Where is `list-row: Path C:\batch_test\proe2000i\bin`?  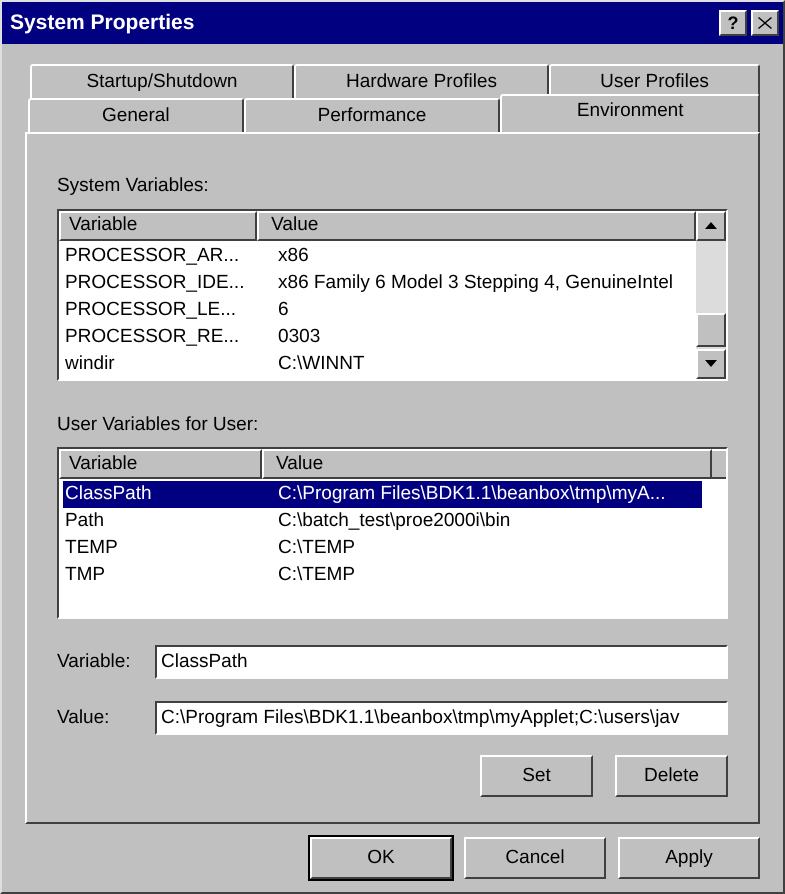
list-row: Path C:\batch_test\proe2000i\bin is located at coordinates (382, 521).